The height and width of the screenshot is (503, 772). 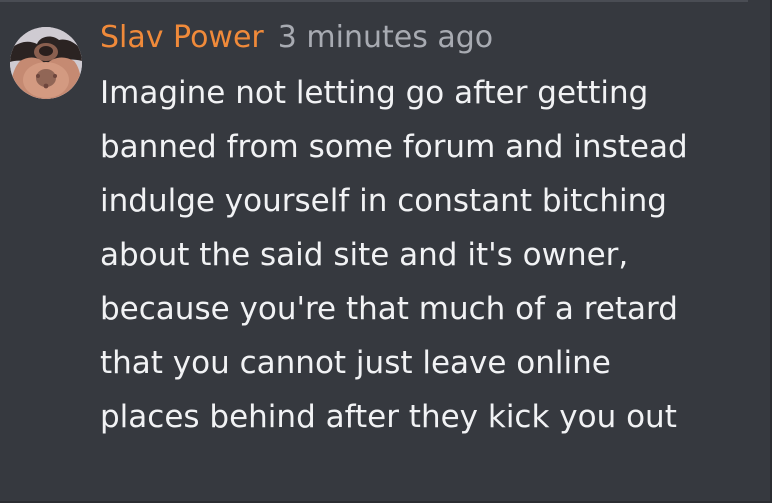 I want to click on author-name: Slav Power, so click(x=182, y=38).